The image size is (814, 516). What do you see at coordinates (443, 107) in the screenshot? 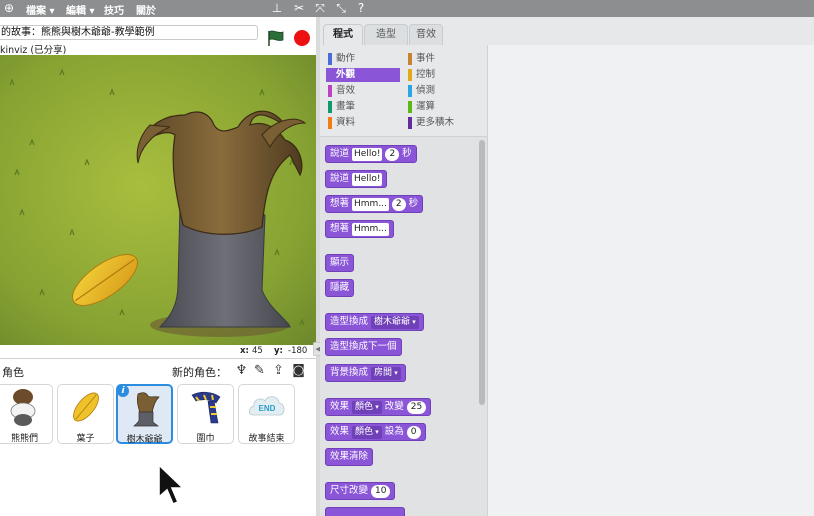
I see `category-operators: 運算` at bounding box center [443, 107].